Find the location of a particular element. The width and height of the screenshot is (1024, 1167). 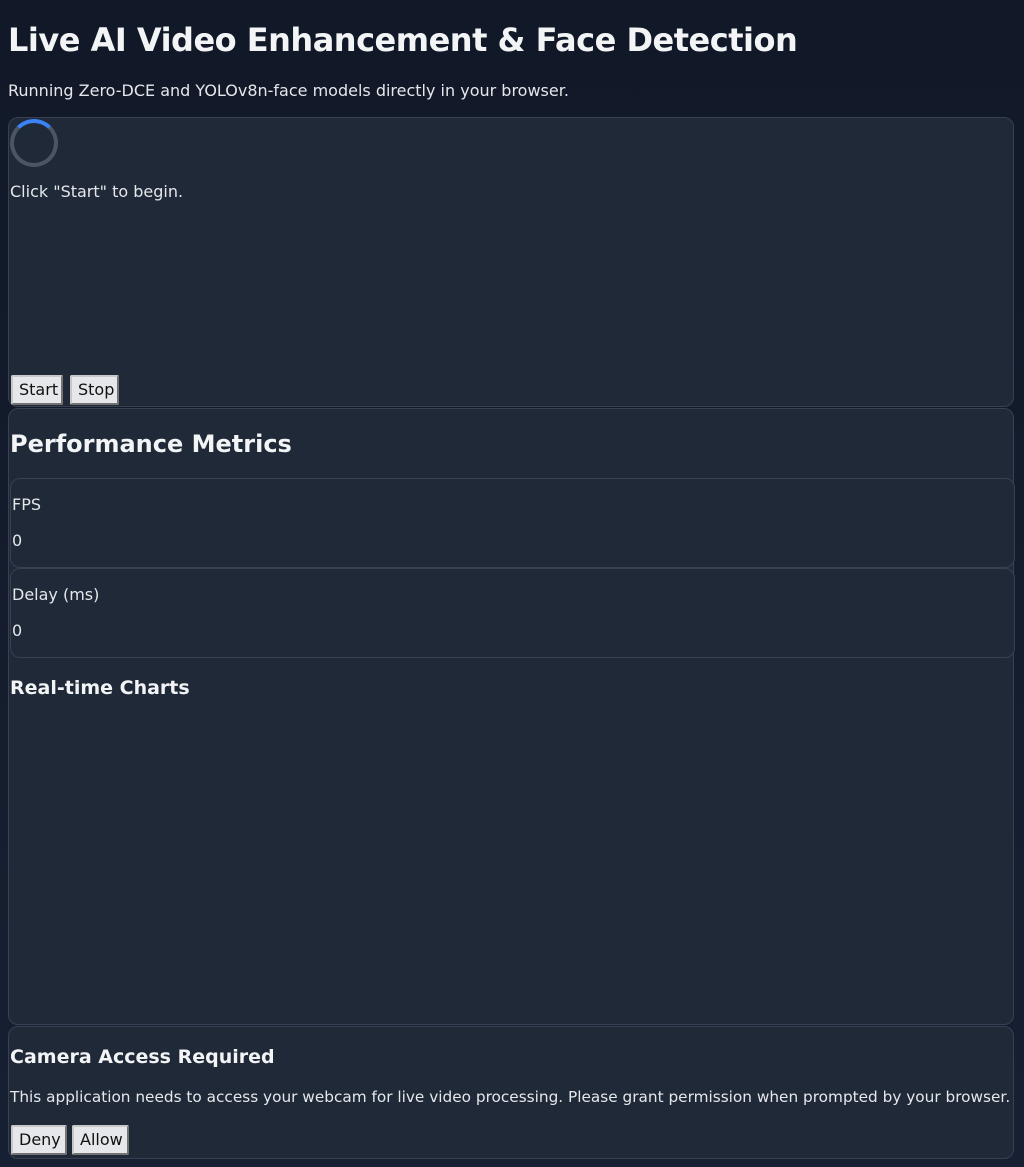

camera-heading: Camera Access Required is located at coordinates (142, 1057).